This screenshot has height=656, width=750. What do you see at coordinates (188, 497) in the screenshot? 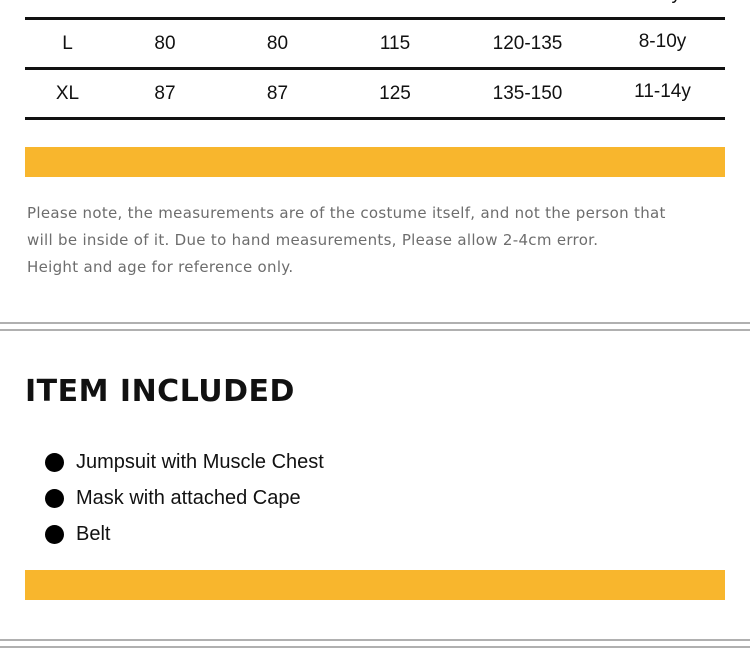
I see `item-label: Mask with attached Cape` at bounding box center [188, 497].